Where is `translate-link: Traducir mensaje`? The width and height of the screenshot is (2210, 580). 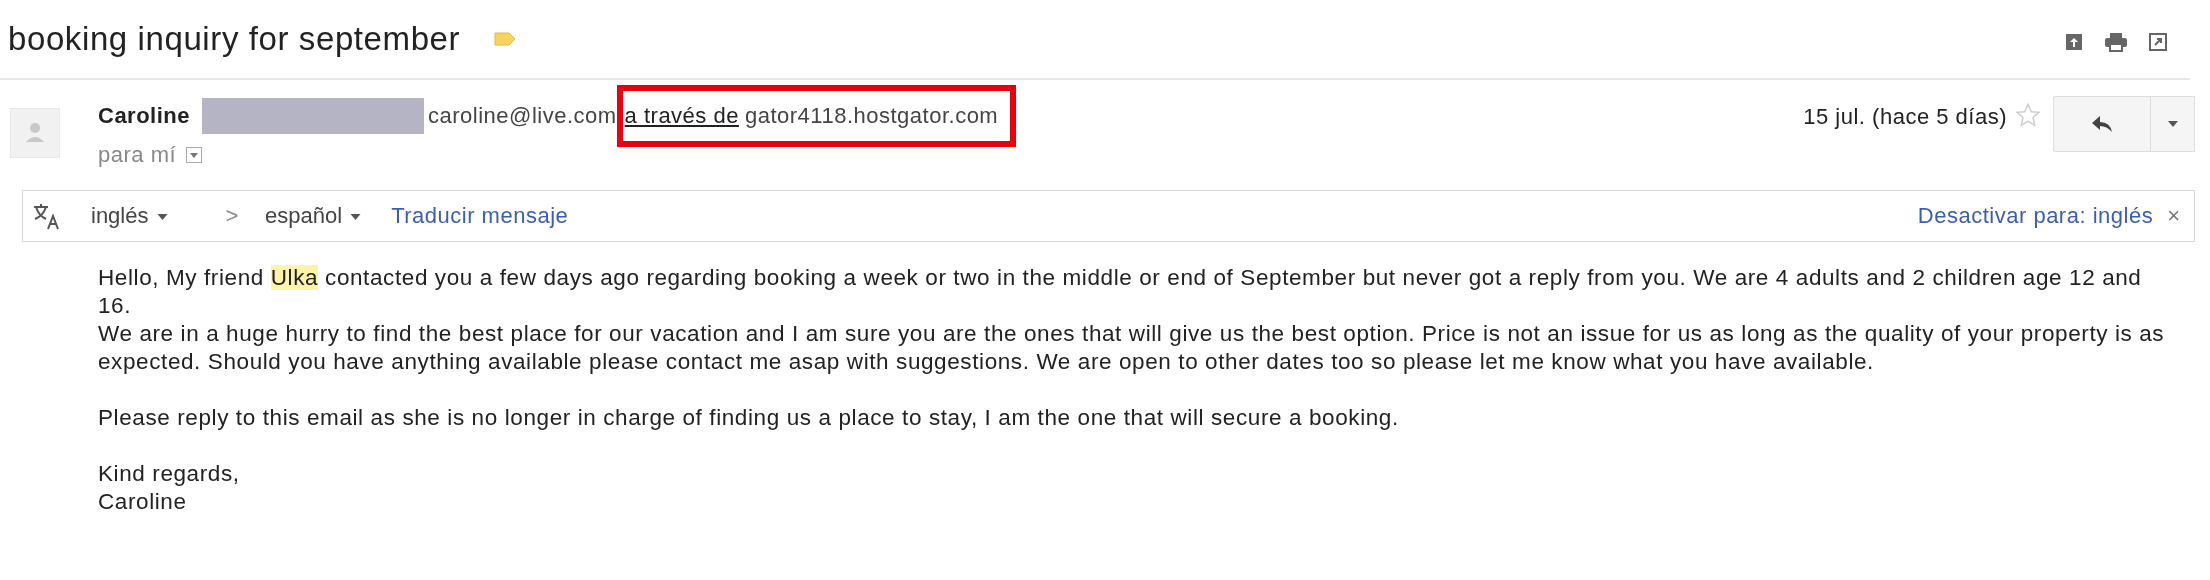 translate-link: Traducir mensaje is located at coordinates (480, 216).